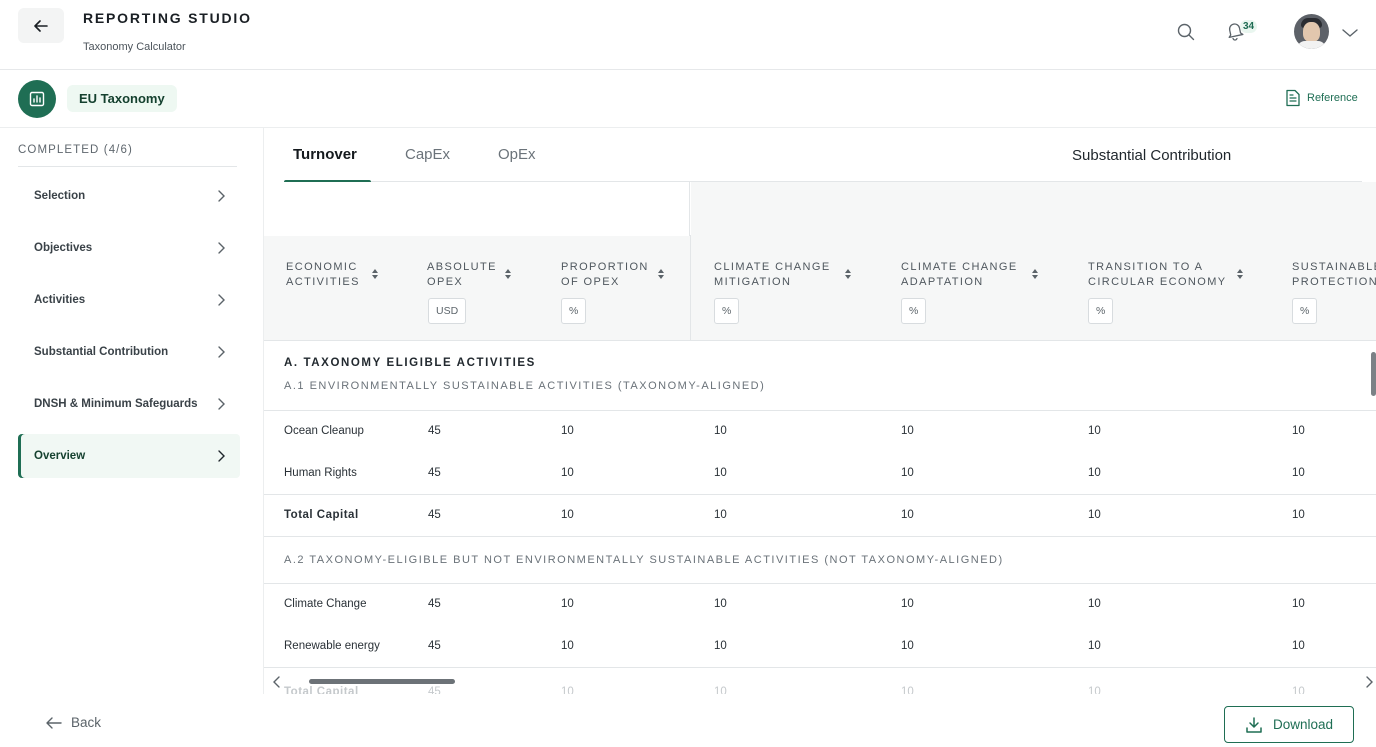 The height and width of the screenshot is (747, 1376). Describe the element at coordinates (1152, 155) in the screenshot. I see `group-header-label: Substantial Contribution` at that location.